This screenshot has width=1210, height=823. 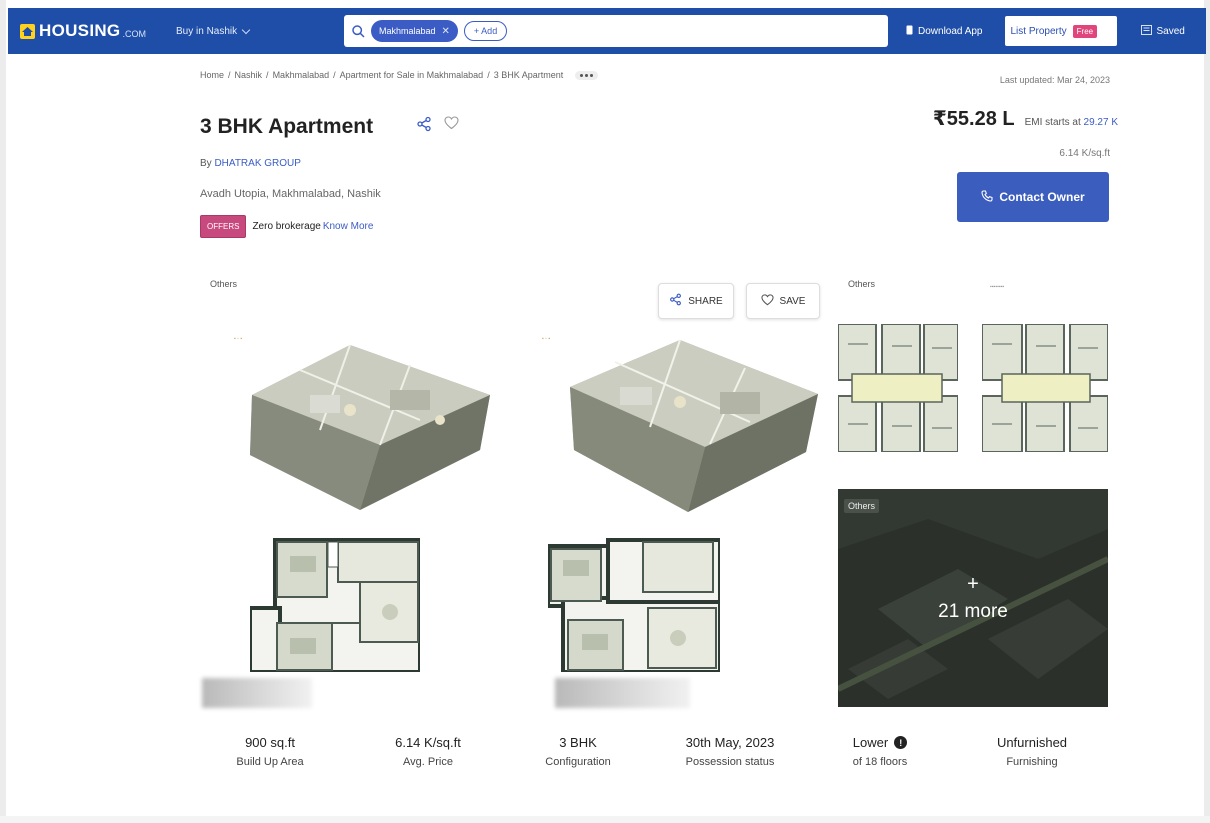 What do you see at coordinates (270, 751) in the screenshot?
I see `stat-build-up-area: 900 sq.ft Build Up Area` at bounding box center [270, 751].